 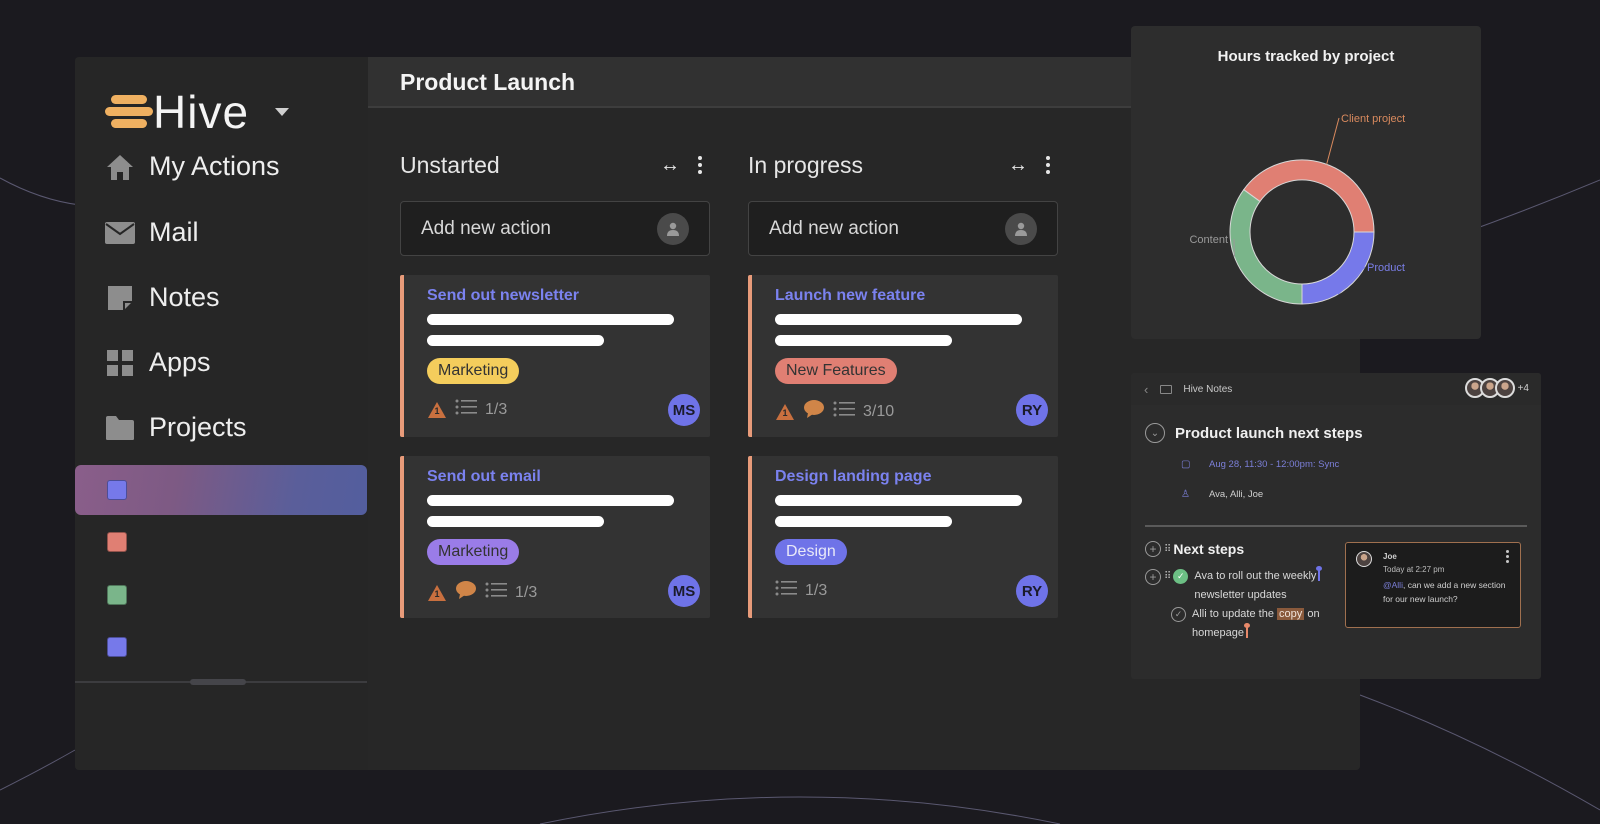 What do you see at coordinates (174, 232) in the screenshot?
I see `nav-label: Mail` at bounding box center [174, 232].